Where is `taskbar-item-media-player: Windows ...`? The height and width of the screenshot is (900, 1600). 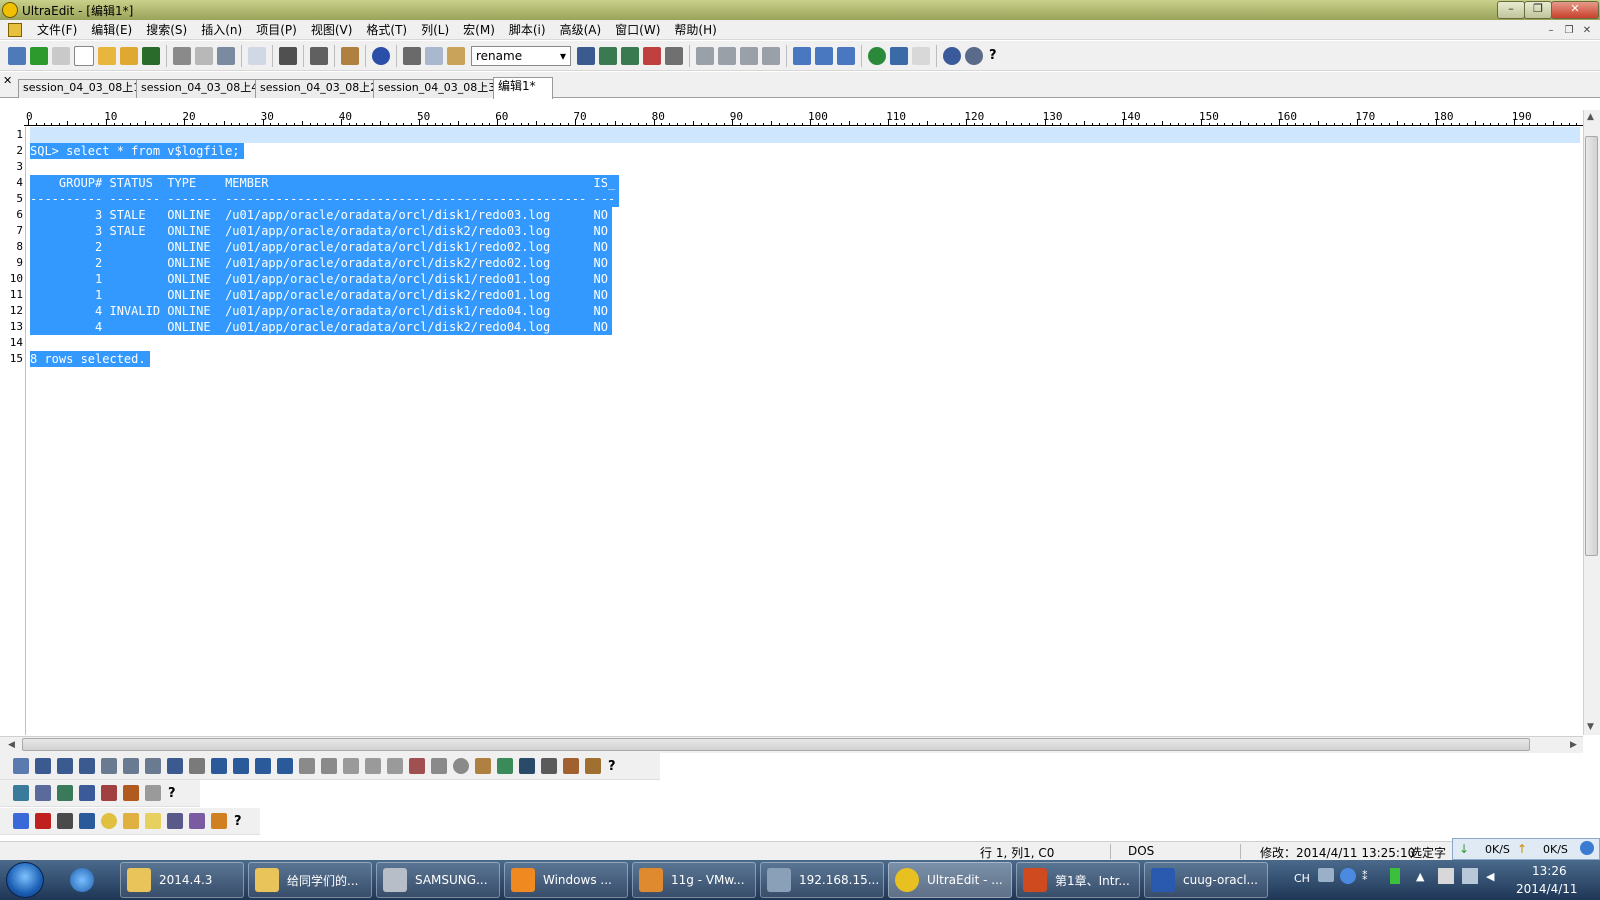
taskbar-item-media-player: Windows ... is located at coordinates (566, 880).